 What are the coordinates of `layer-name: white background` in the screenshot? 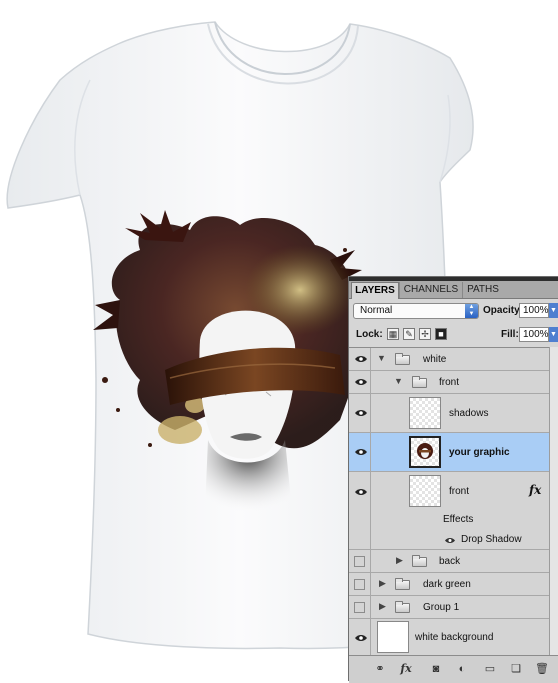 It's located at (454, 637).